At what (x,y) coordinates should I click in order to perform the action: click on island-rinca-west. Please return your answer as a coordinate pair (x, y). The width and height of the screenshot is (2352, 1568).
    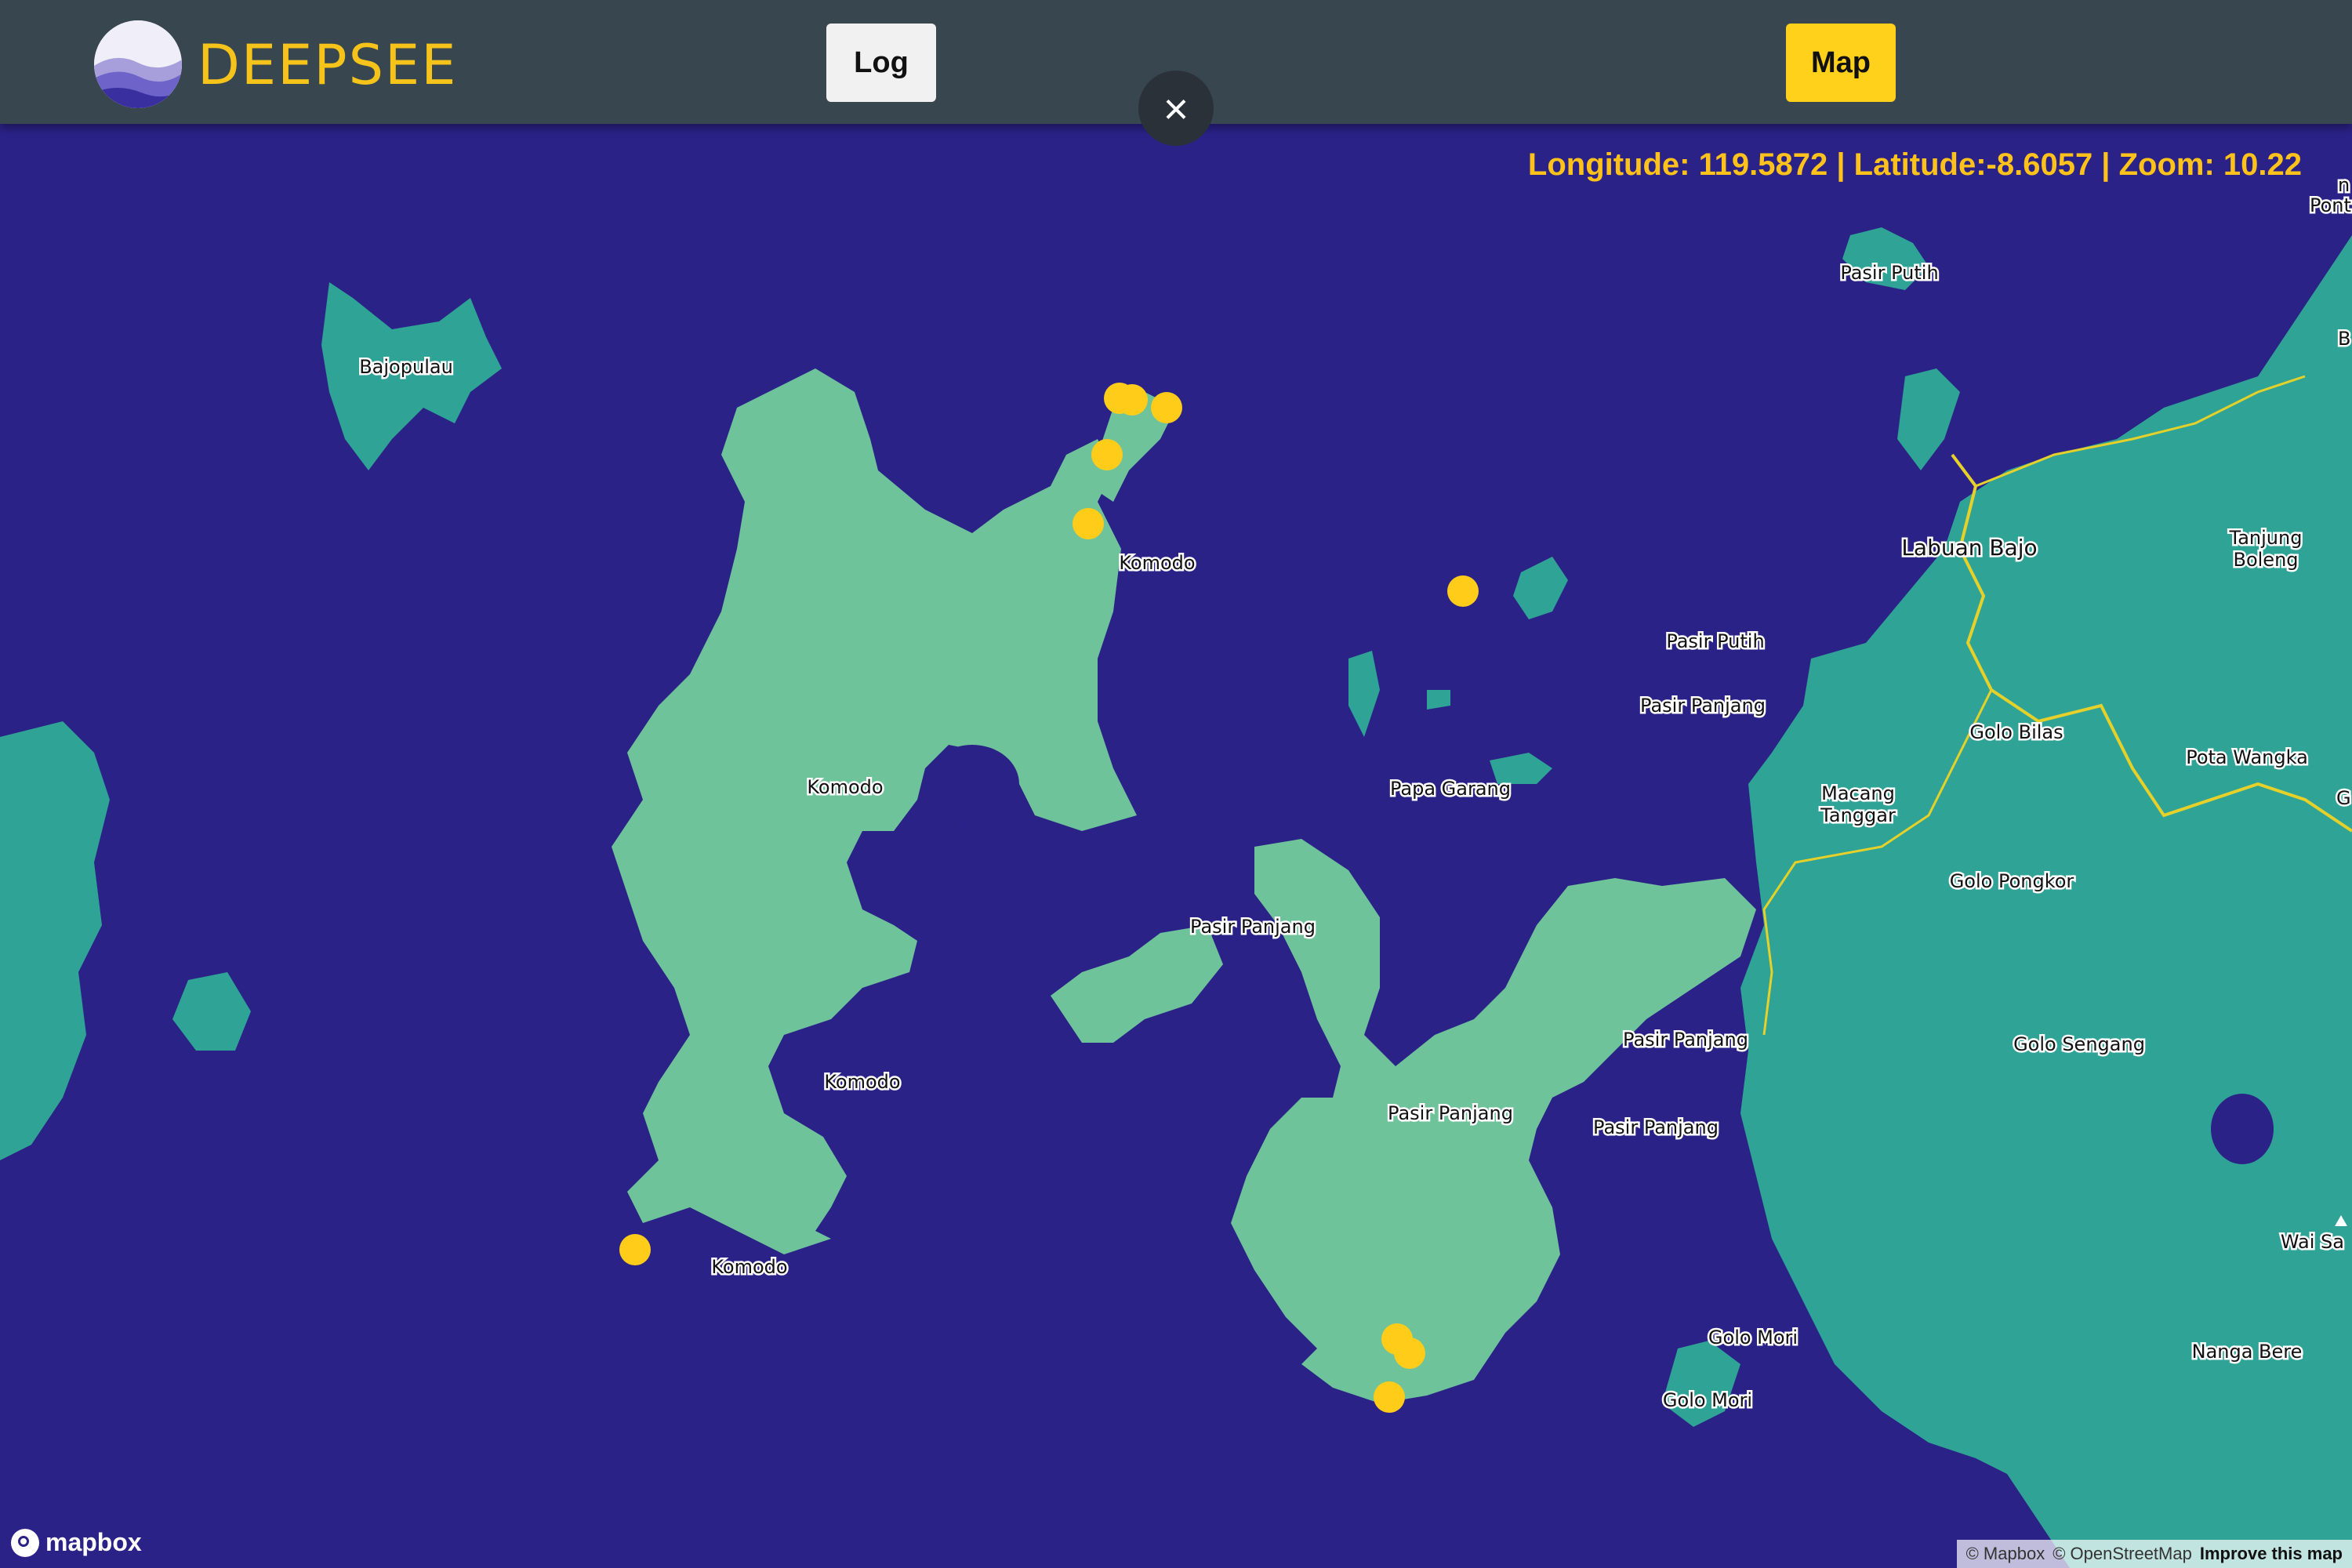
    Looking at the image, I should click on (1137, 984).